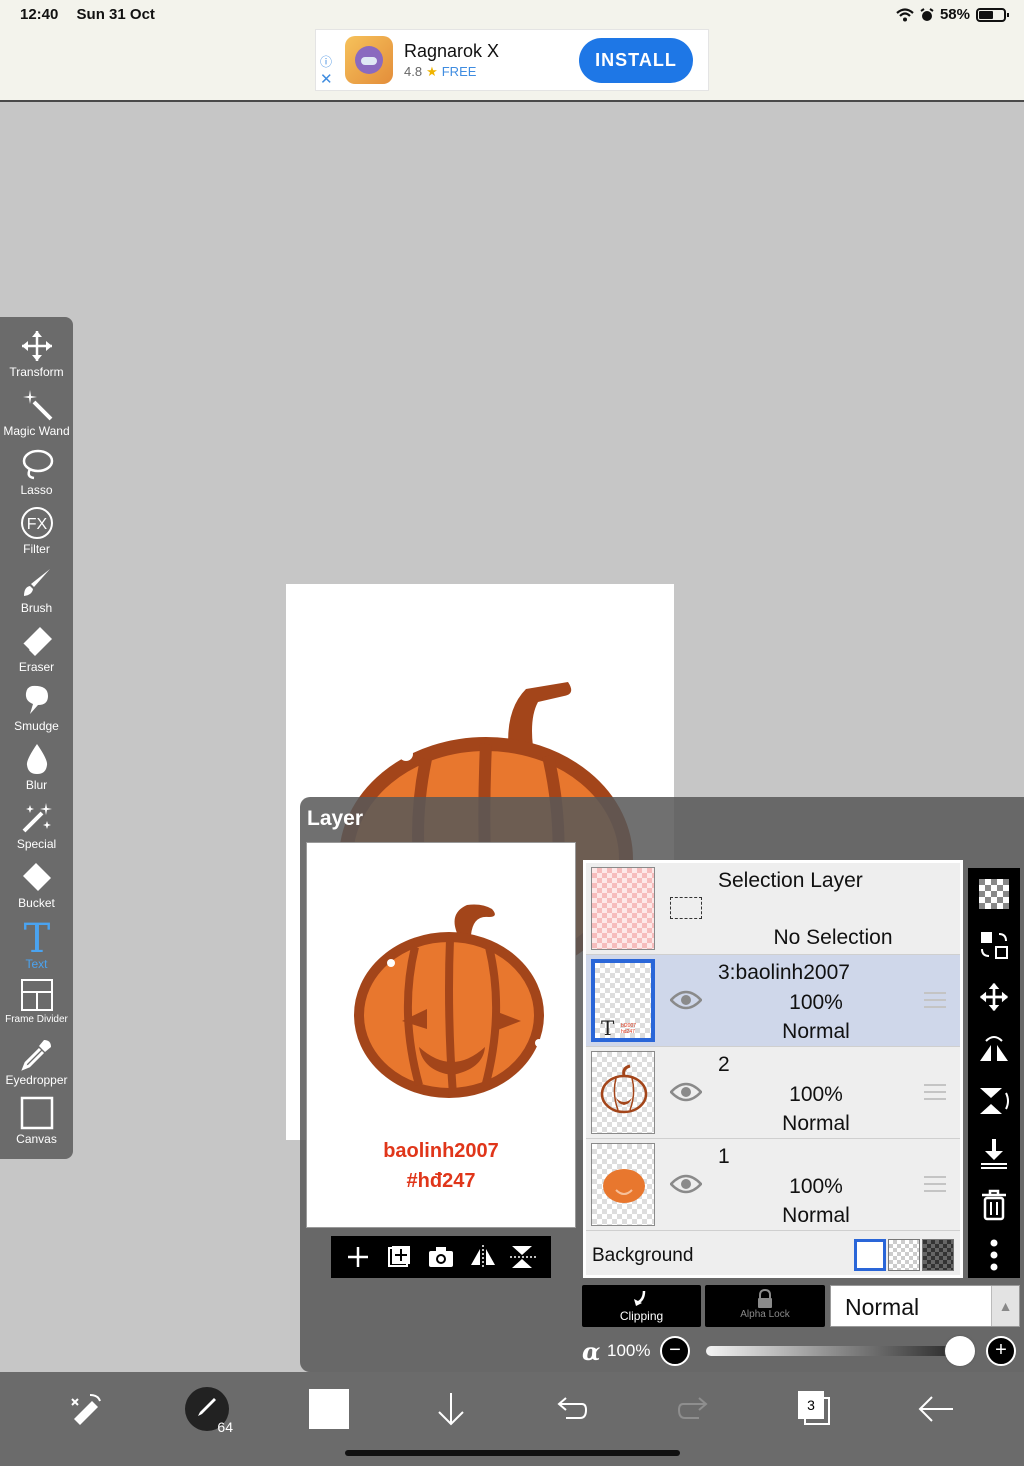 Image resolution: width=1024 pixels, height=1466 pixels. Describe the element at coordinates (992, 14) in the screenshot. I see `battery-icon` at that location.